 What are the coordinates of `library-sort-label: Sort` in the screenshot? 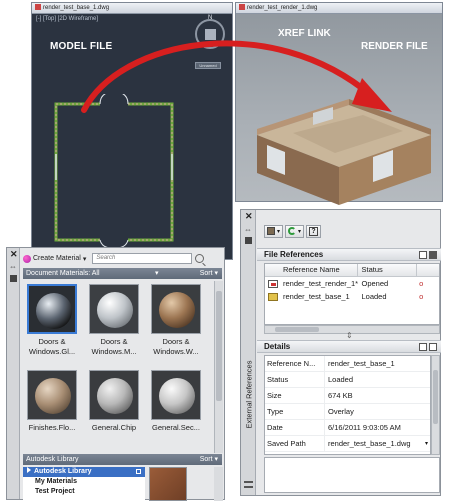 It's located at (206, 459).